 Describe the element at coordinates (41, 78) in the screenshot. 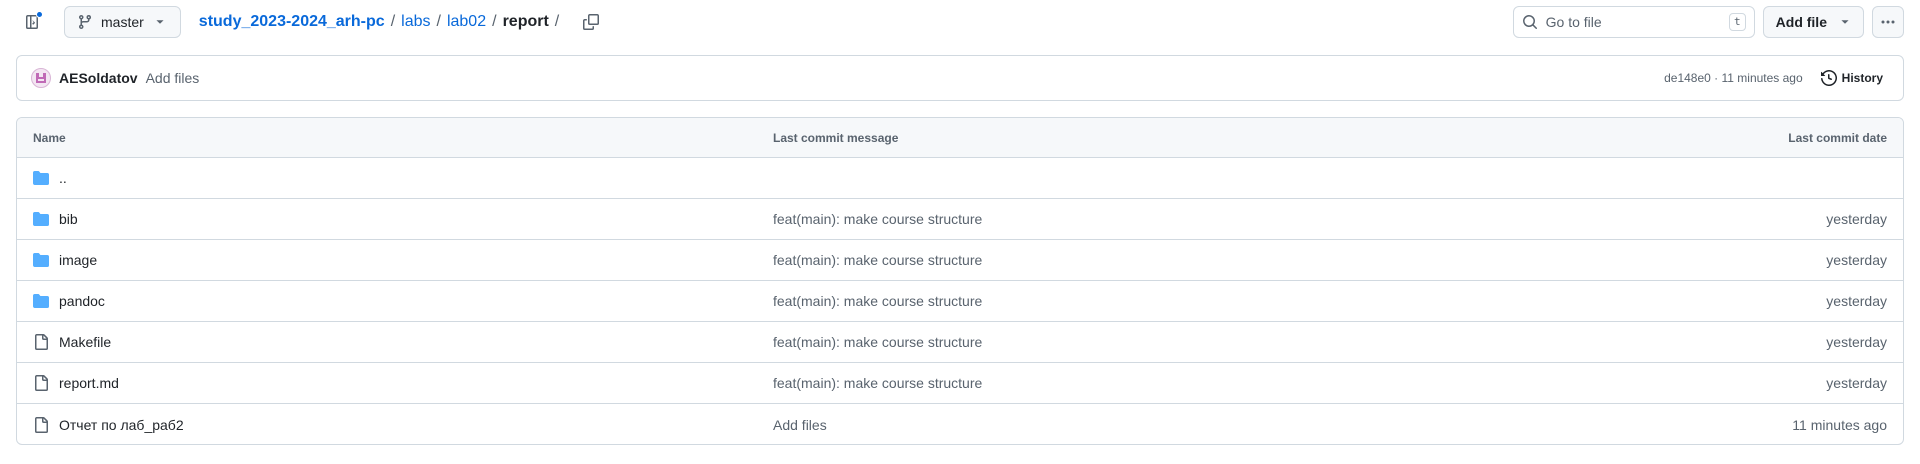

I see `avatar` at that location.